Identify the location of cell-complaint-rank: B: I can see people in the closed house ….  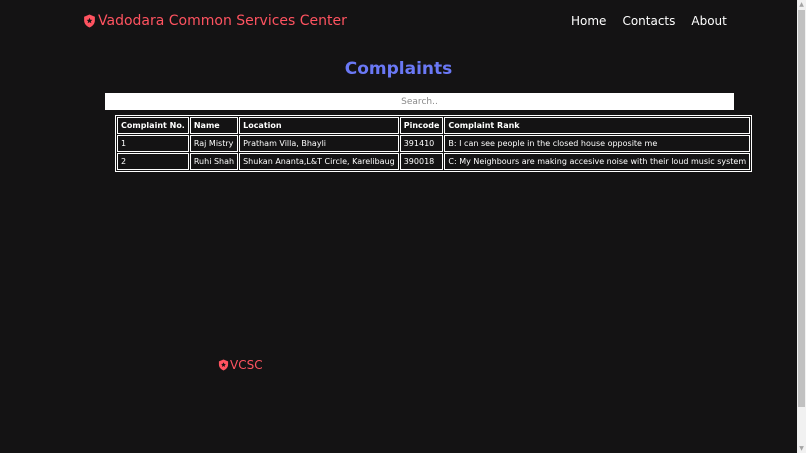
(597, 143).